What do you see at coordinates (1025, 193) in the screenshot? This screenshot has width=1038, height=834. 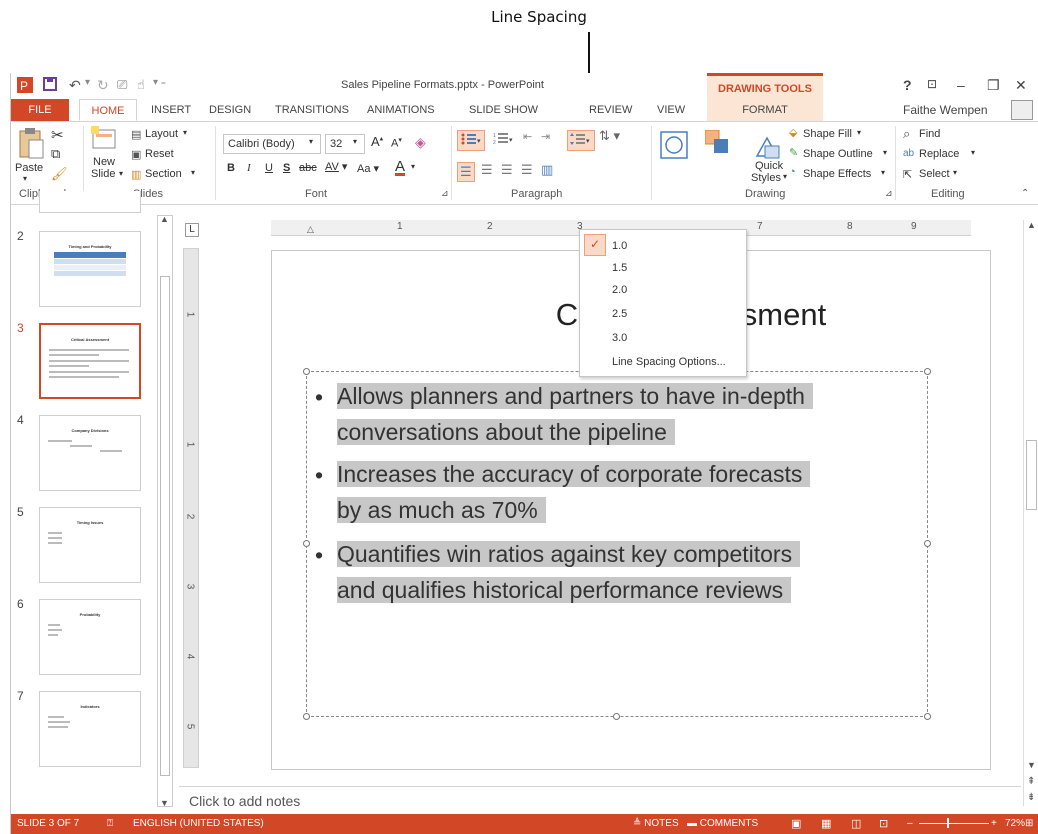 I see `collapse-ribbon-icon: ⌃` at bounding box center [1025, 193].